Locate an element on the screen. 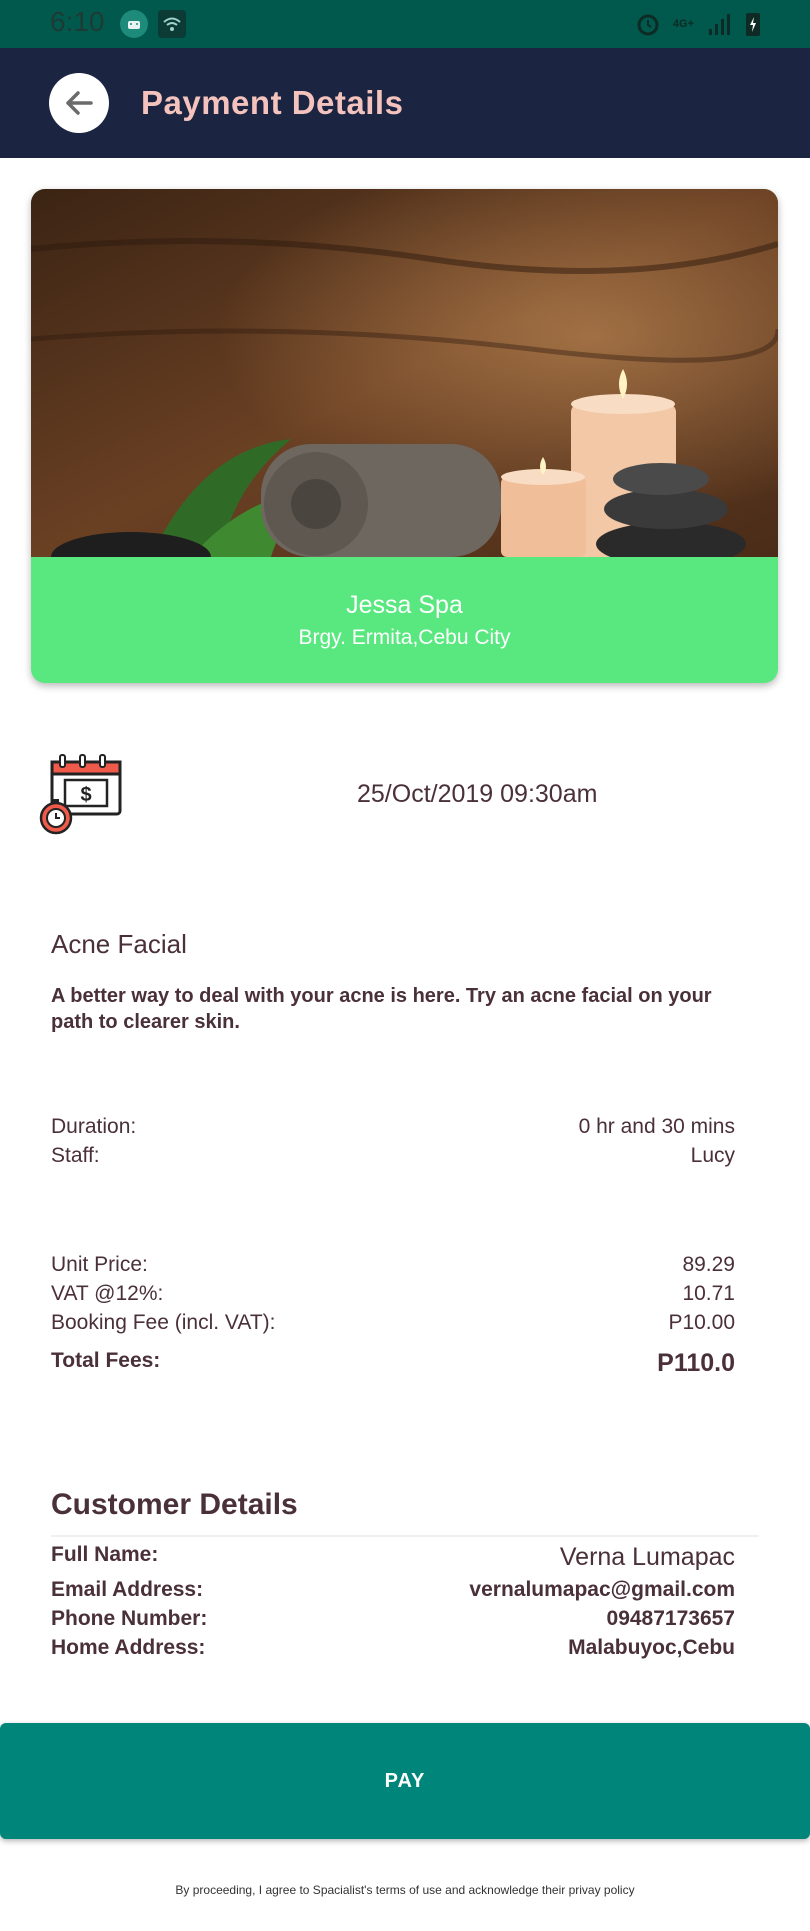 The image size is (810, 1931). wifi-app-icon is located at coordinates (172, 24).